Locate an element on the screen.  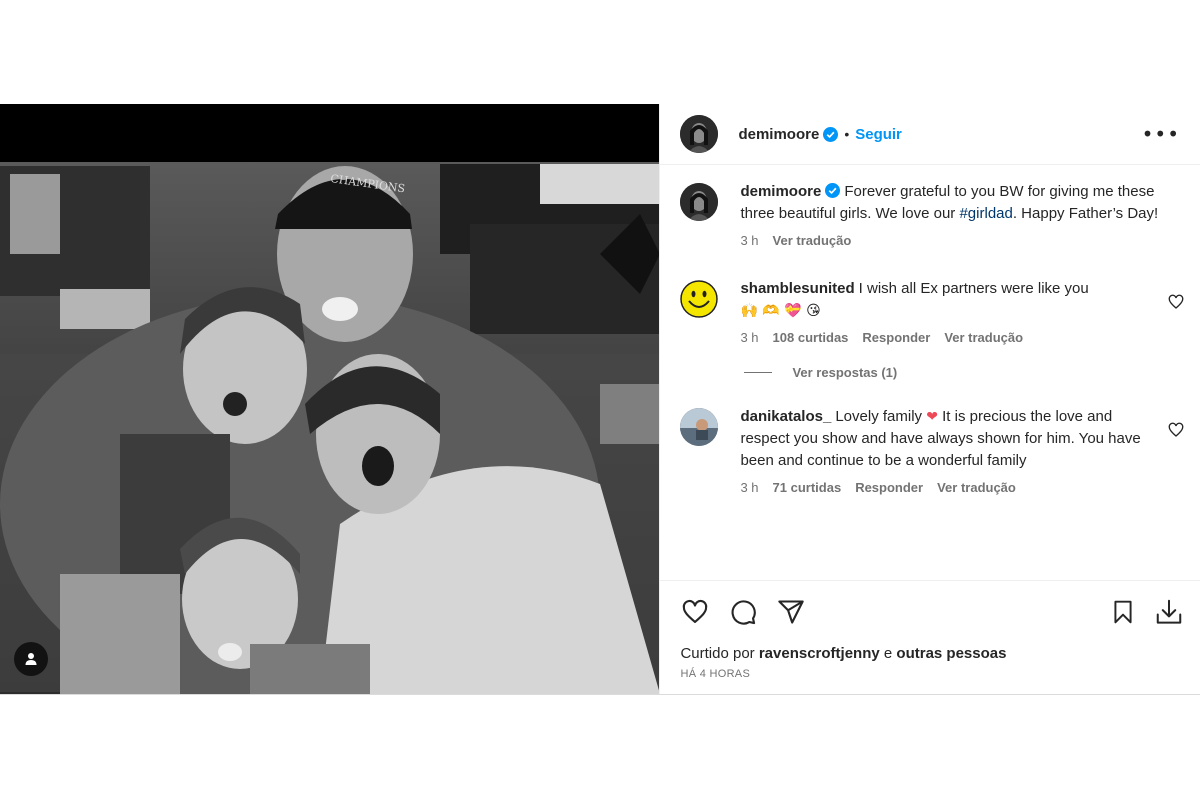
comment-content-before: Lovely family is located at coordinates (881, 416).